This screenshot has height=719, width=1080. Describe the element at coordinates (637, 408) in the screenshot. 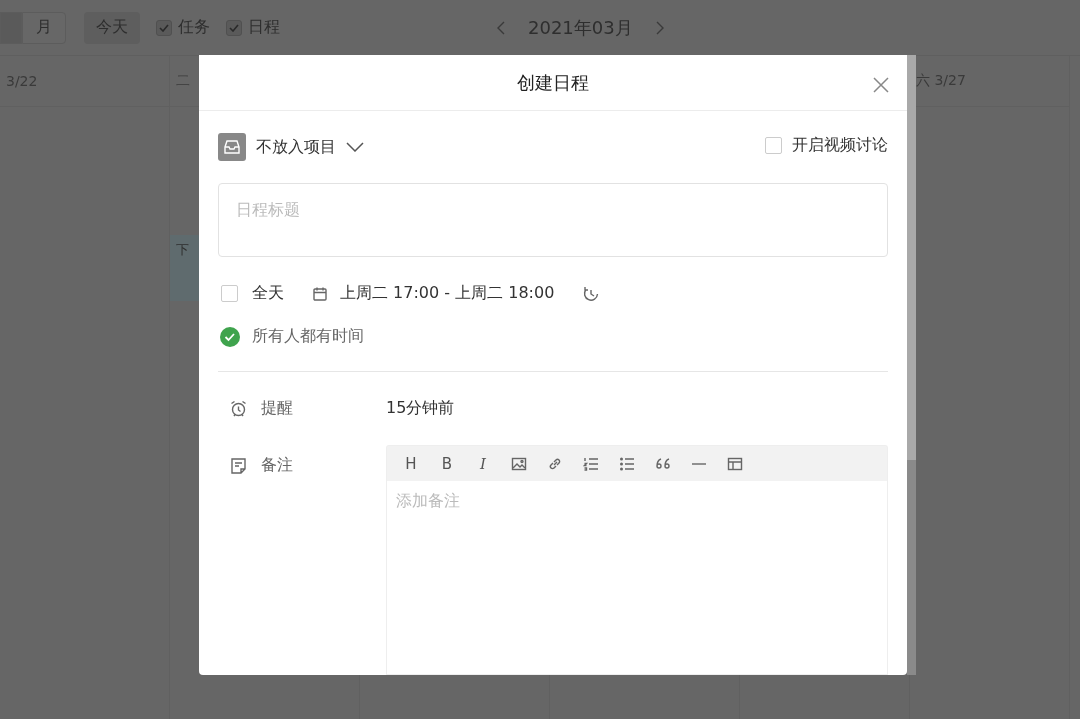

I see `reminder-value: 15分钟前` at that location.